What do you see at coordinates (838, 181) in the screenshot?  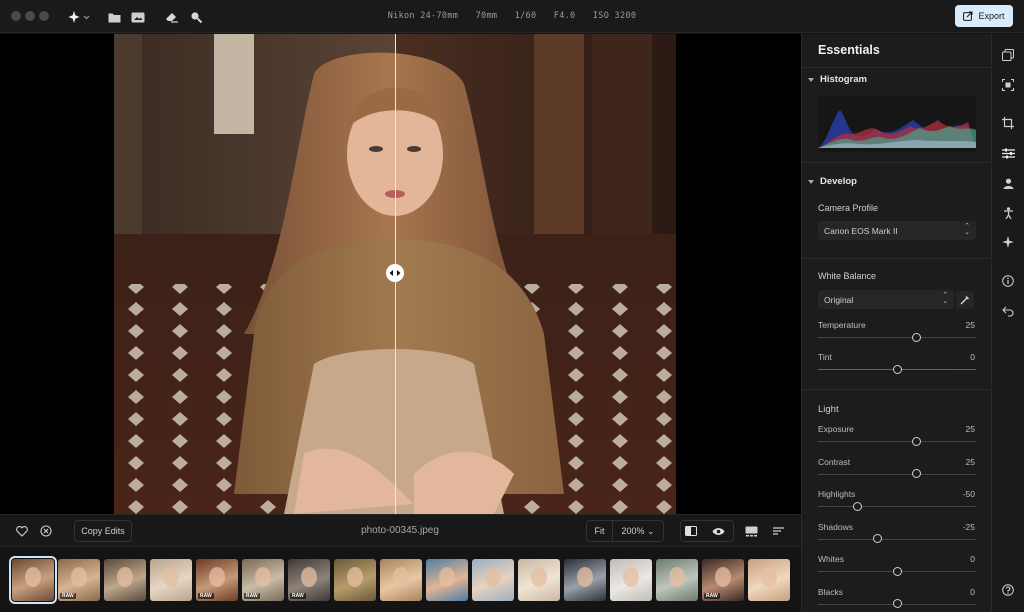 I see `develop-label: Develop` at bounding box center [838, 181].